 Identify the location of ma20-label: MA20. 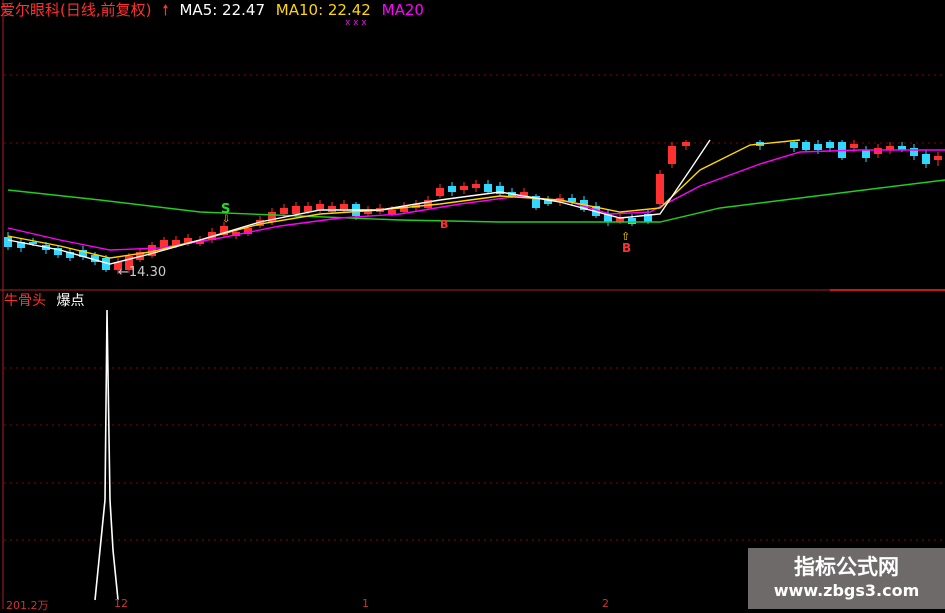
(402, 10).